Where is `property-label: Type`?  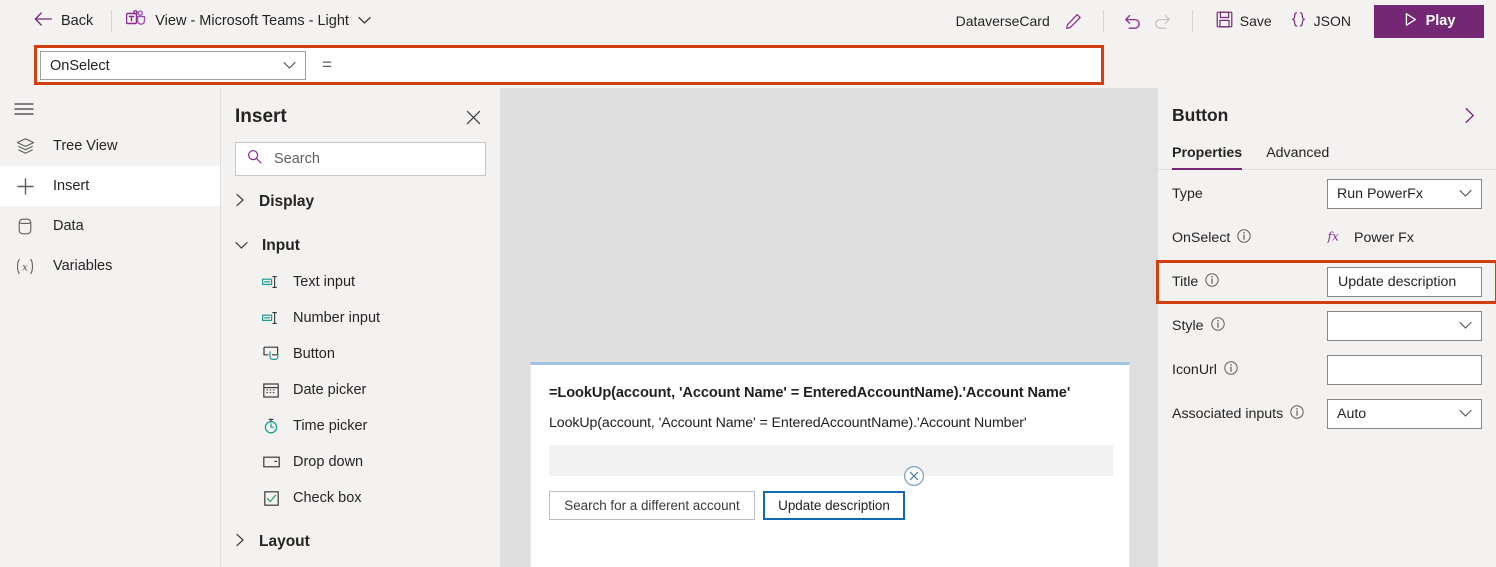
property-label: Type is located at coordinates (1187, 194).